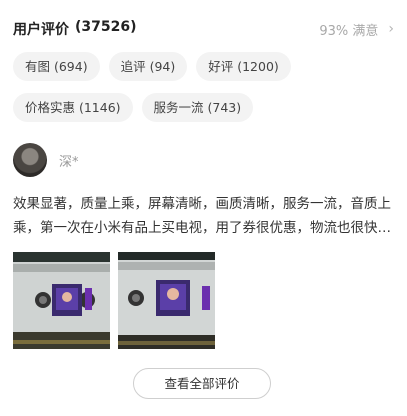  What do you see at coordinates (391, 29) in the screenshot?
I see `chevron-right-icon: ›` at bounding box center [391, 29].